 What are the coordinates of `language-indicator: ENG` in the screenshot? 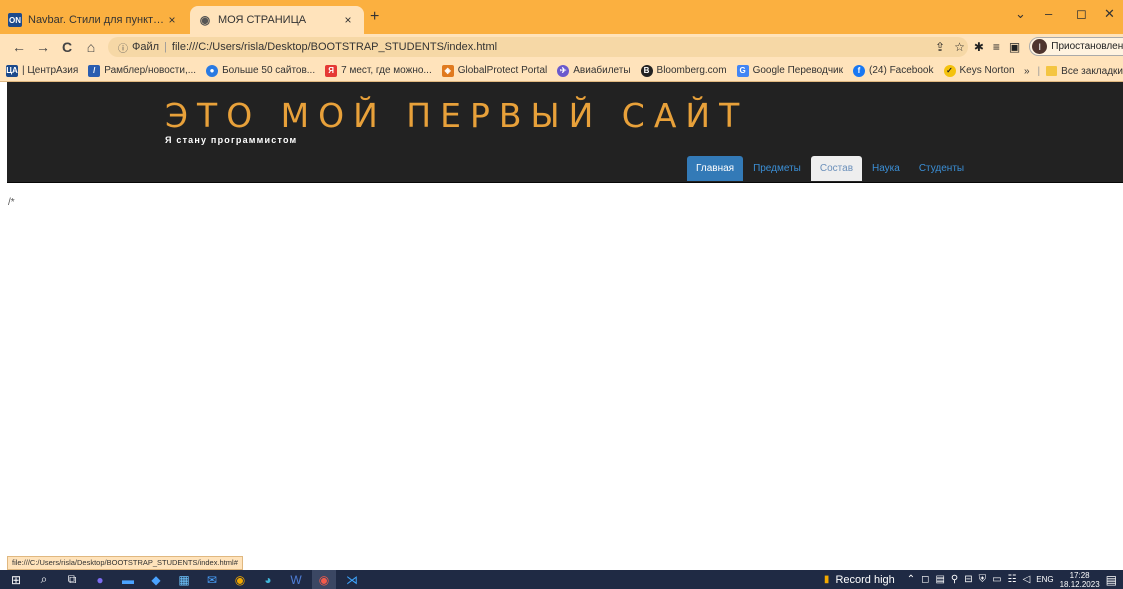 It's located at (1044, 579).